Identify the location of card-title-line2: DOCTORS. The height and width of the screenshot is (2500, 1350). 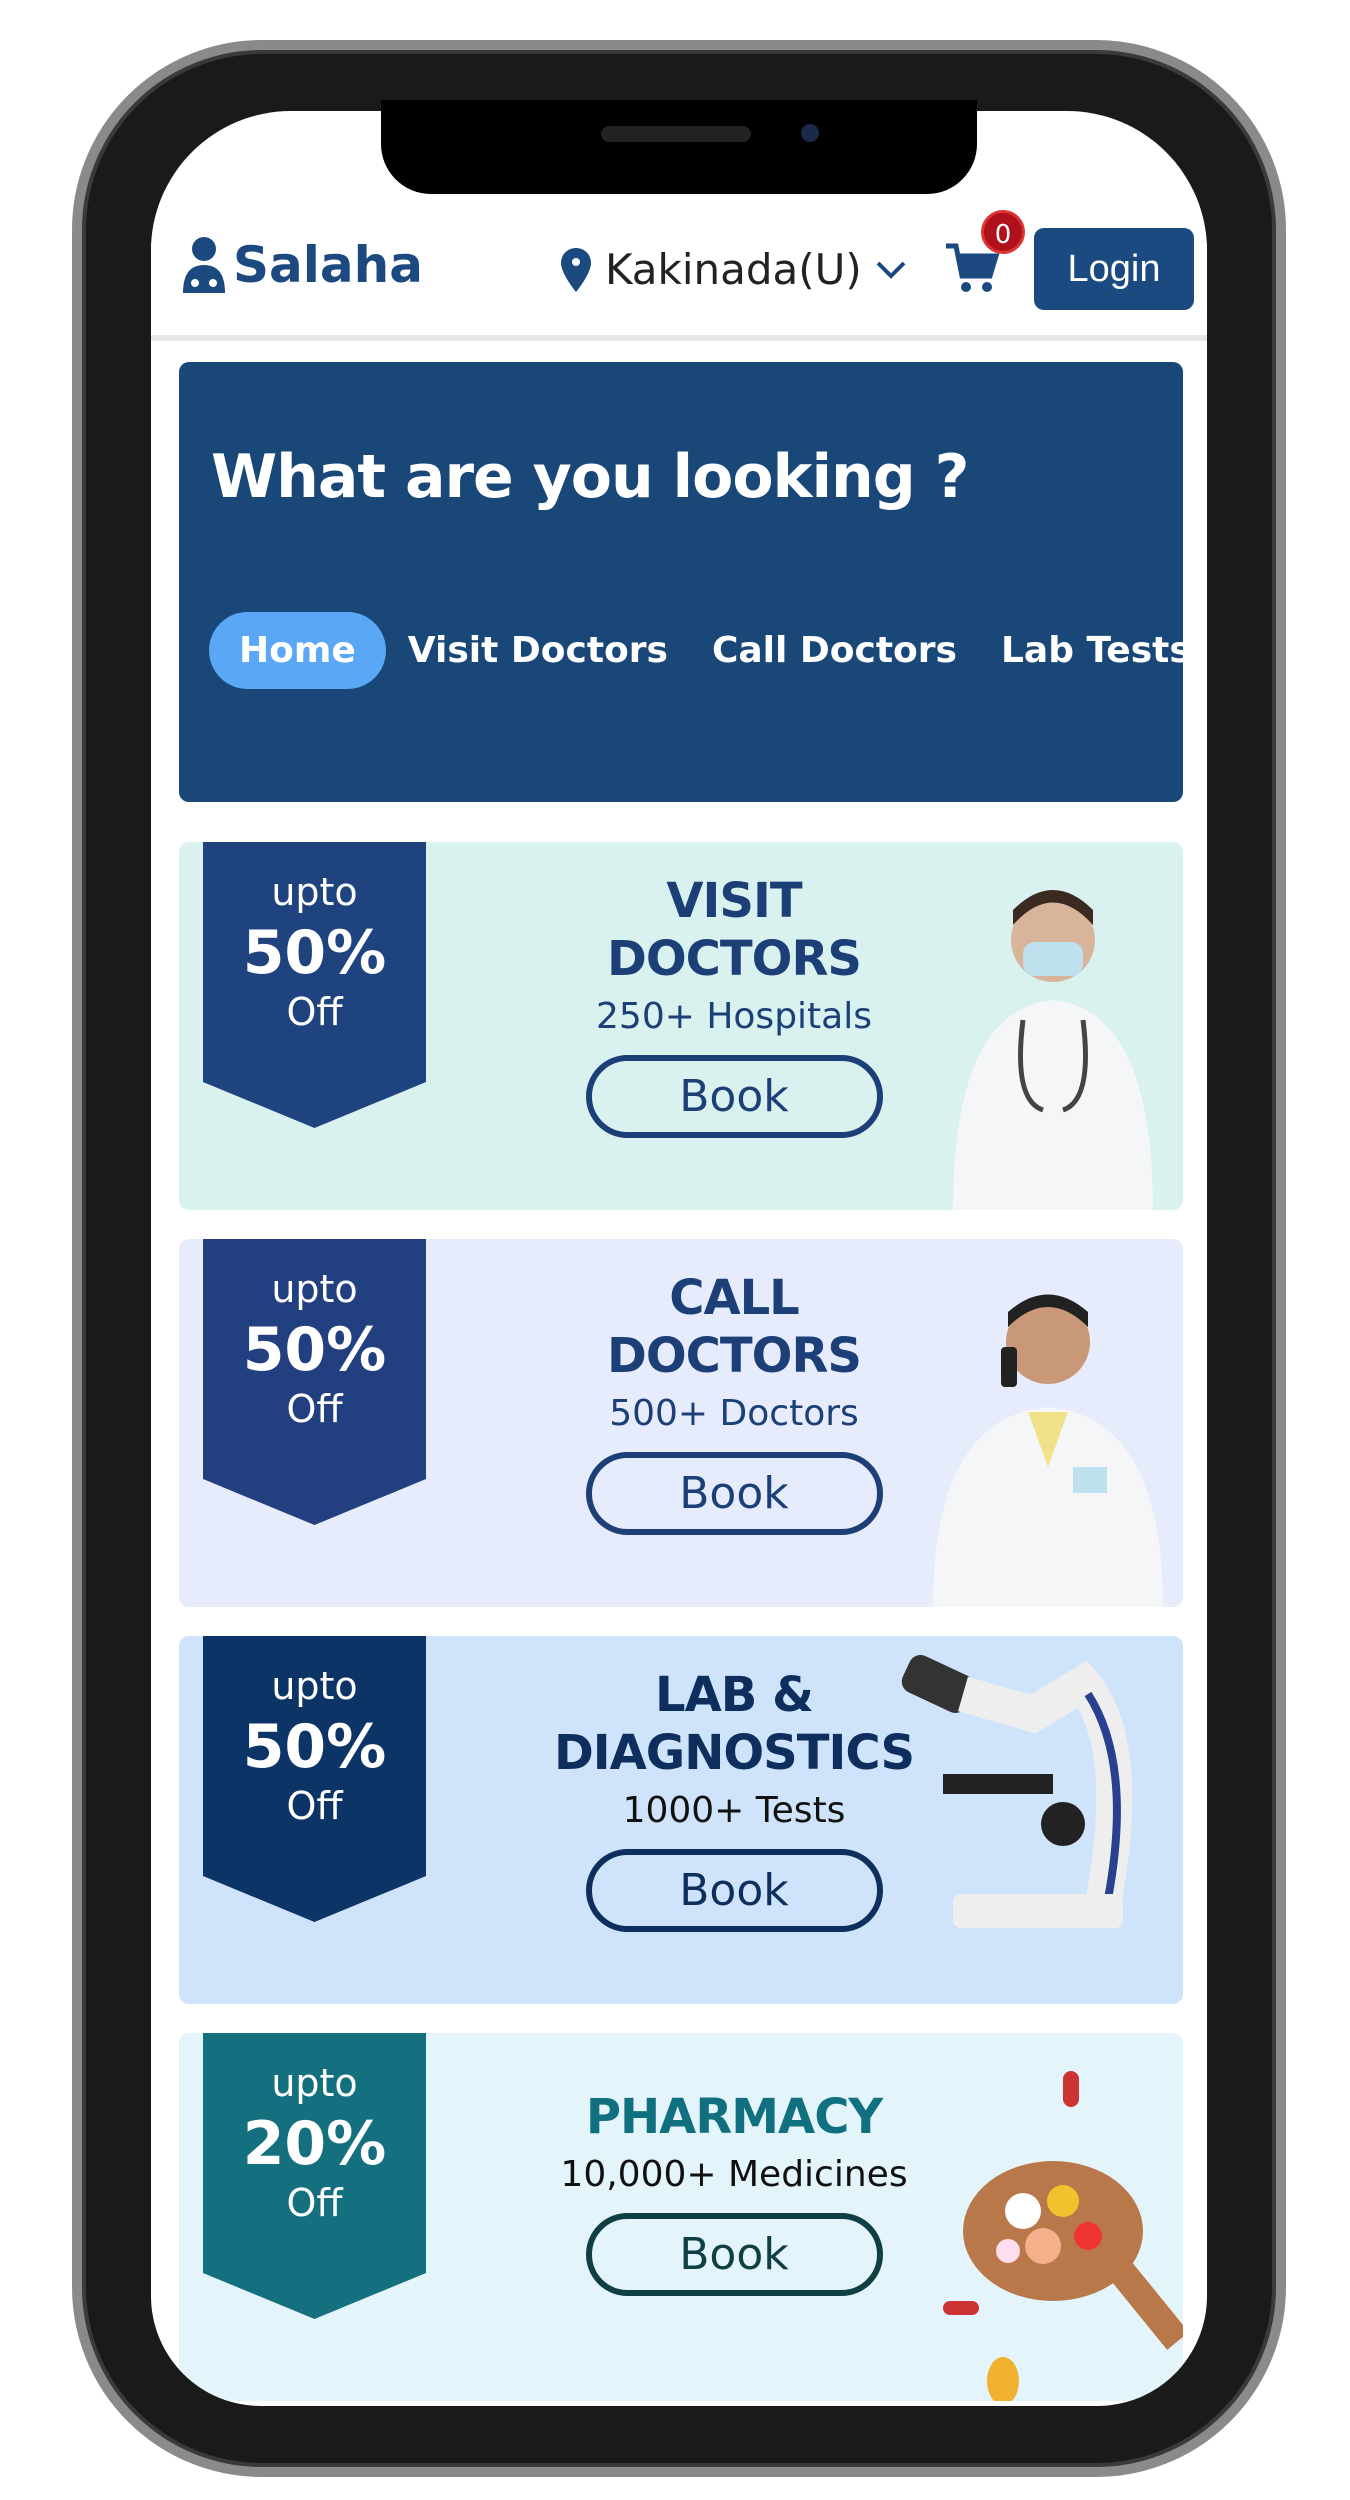
(734, 959).